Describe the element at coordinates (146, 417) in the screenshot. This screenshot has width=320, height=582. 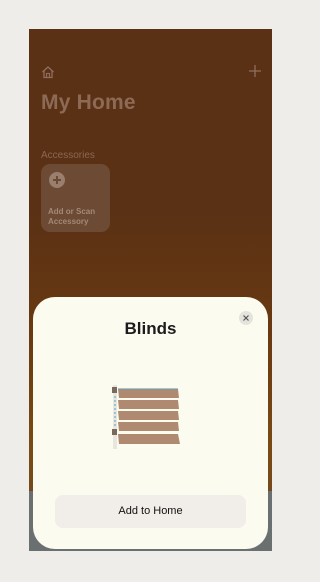
I see `blinds-icon` at that location.